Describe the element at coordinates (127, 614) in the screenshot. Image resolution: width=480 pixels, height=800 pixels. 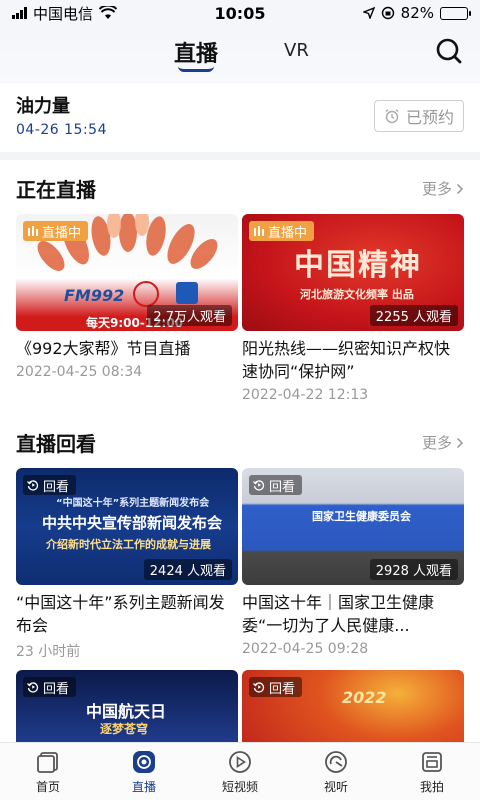
I see `card-title: “中国这十年”系列主题新闻发布会` at that location.